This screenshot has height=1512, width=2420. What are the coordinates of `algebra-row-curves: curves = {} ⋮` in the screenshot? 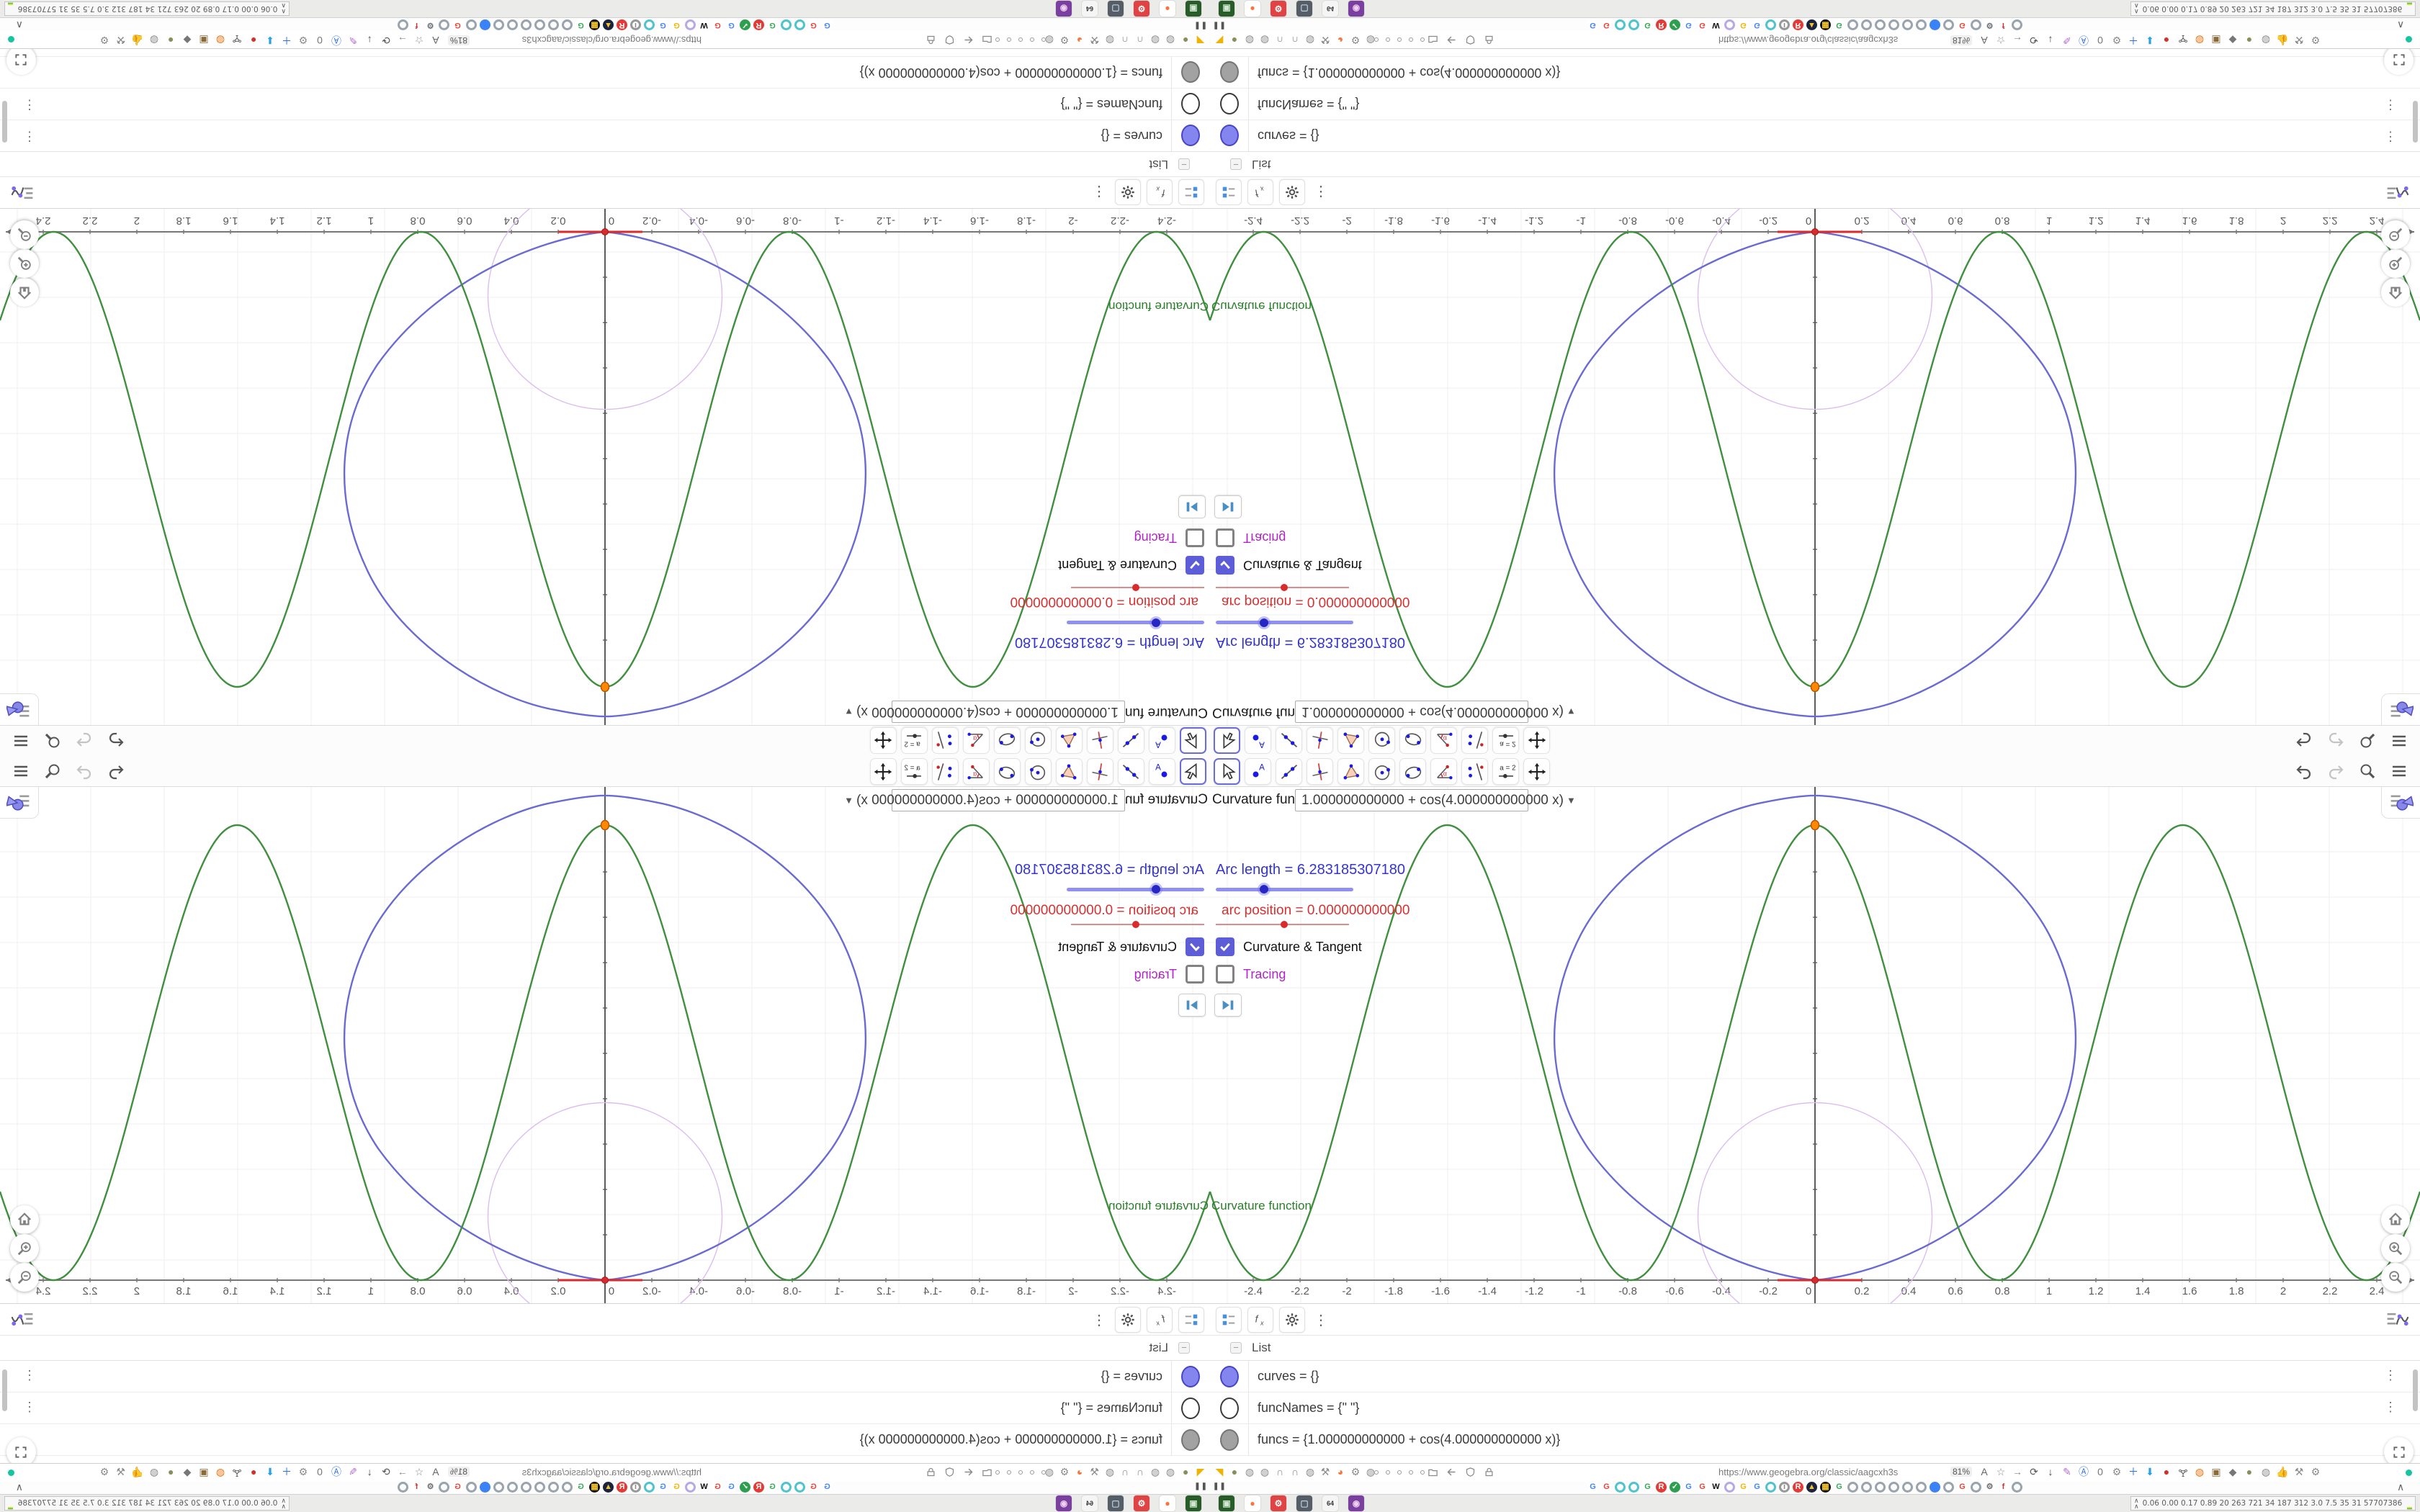 It's located at (1815, 1376).